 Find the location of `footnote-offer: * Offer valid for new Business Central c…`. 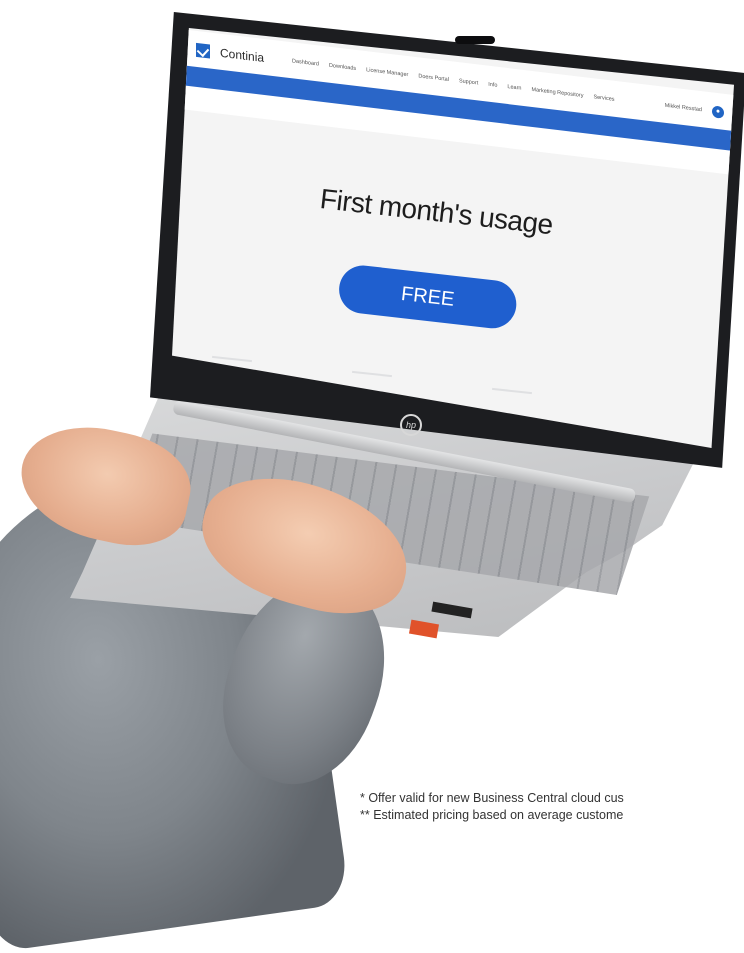

footnote-offer: * Offer valid for new Business Central c… is located at coordinates (492, 798).